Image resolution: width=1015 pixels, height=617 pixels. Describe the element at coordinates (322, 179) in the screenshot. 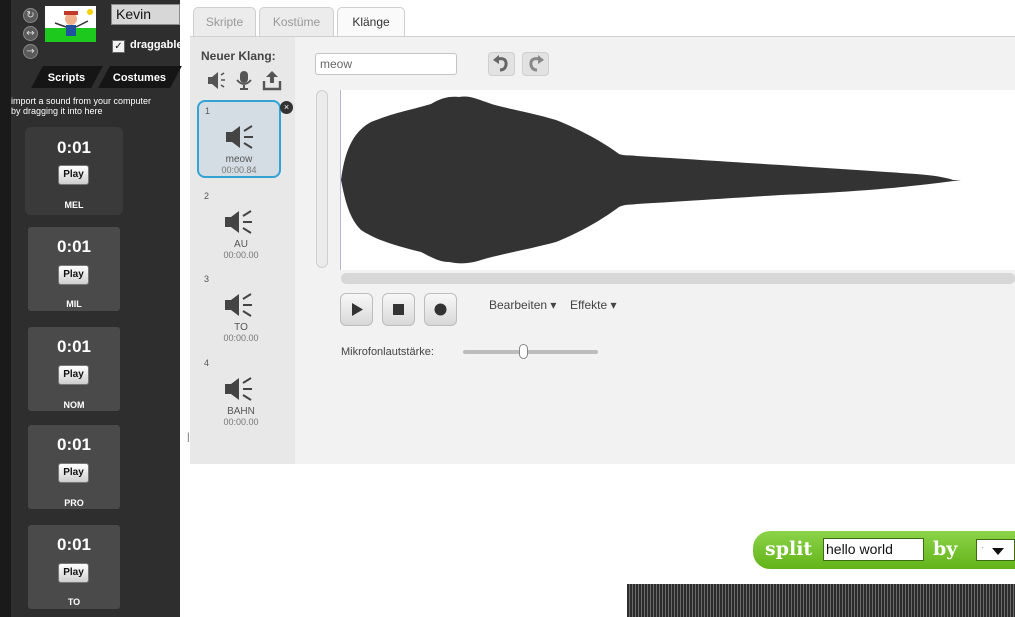

I see `waveform-vertical-scrollbar` at that location.